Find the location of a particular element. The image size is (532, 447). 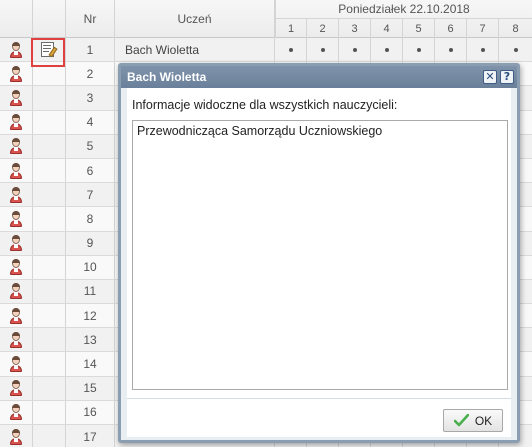

dialog-titlebar: Bach Wioletta ✕ ? is located at coordinates (319, 77).